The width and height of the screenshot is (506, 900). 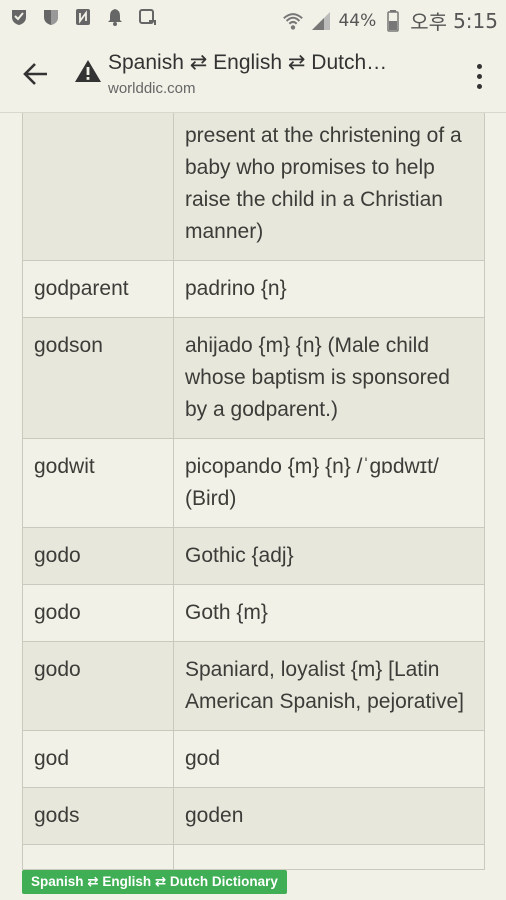 What do you see at coordinates (88, 71) in the screenshot?
I see `warning-icon` at bounding box center [88, 71].